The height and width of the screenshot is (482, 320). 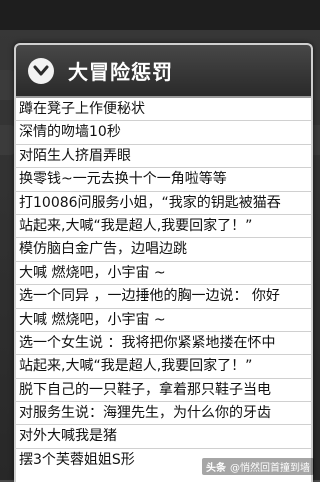 What do you see at coordinates (216, 468) in the screenshot?
I see `watermark-brand: 头条` at bounding box center [216, 468].